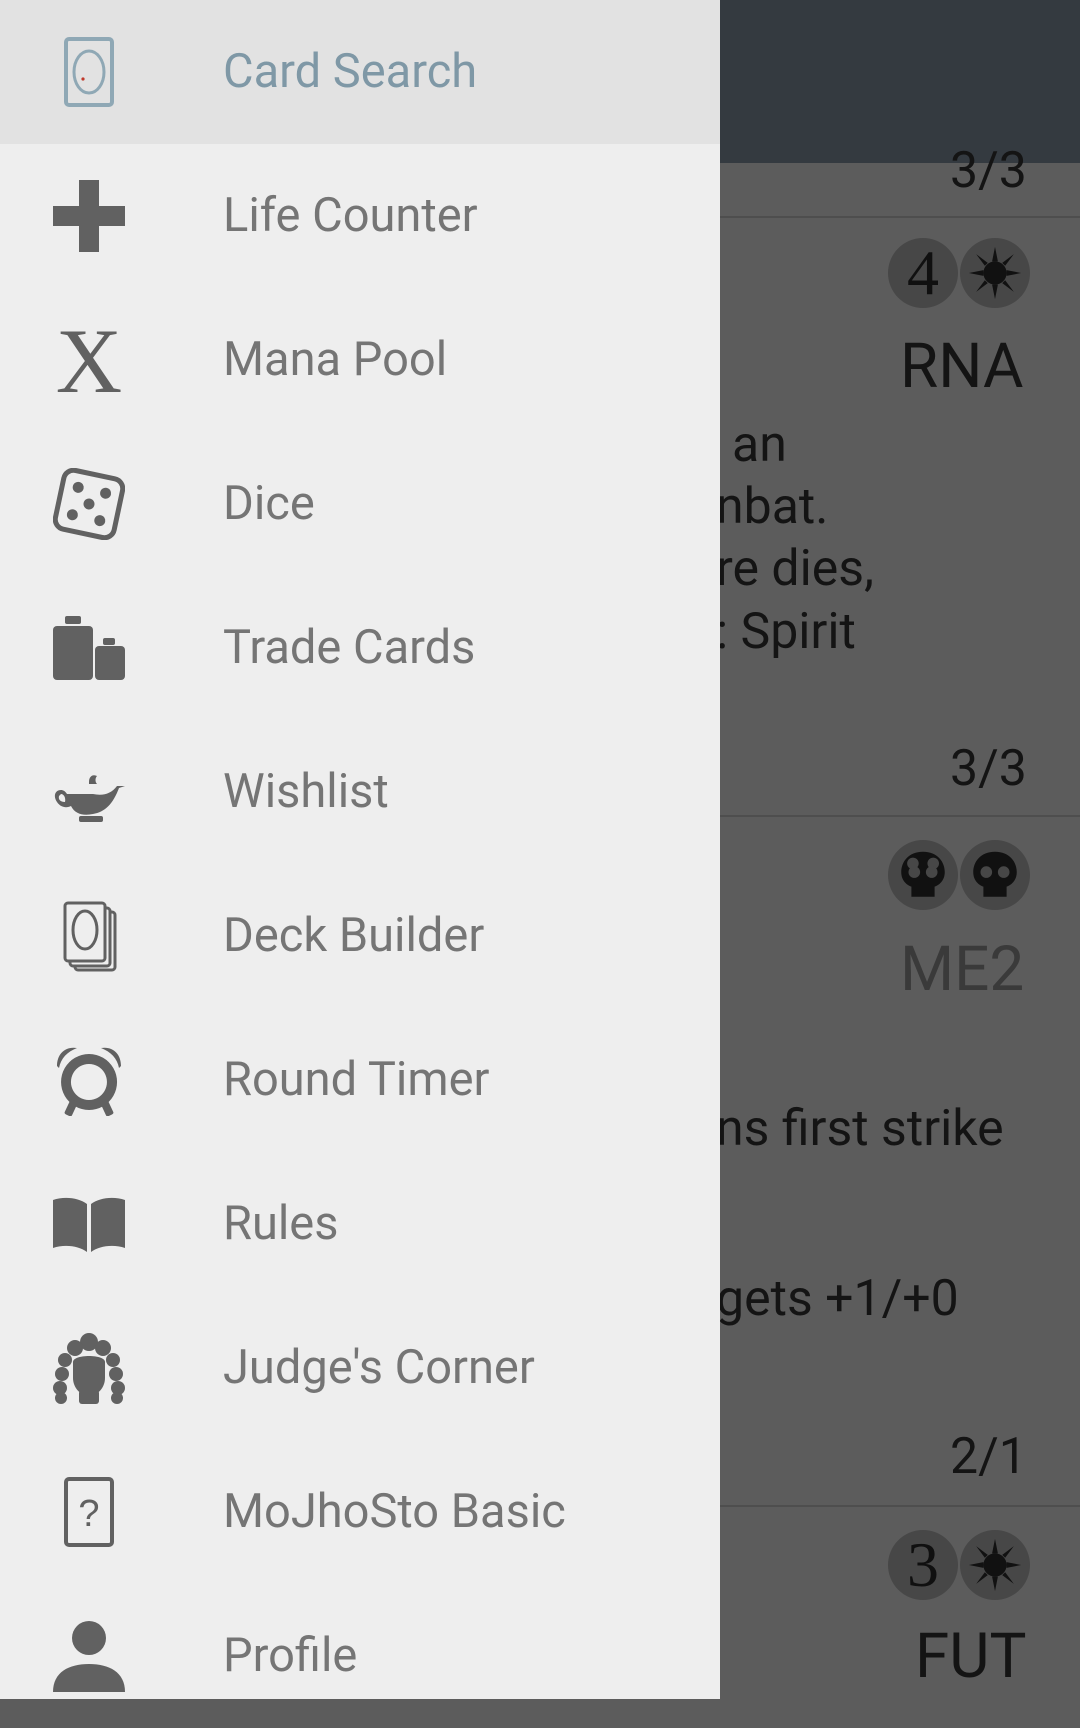 This screenshot has width=1080, height=1728. I want to click on card-set-code: ME2, so click(962, 969).